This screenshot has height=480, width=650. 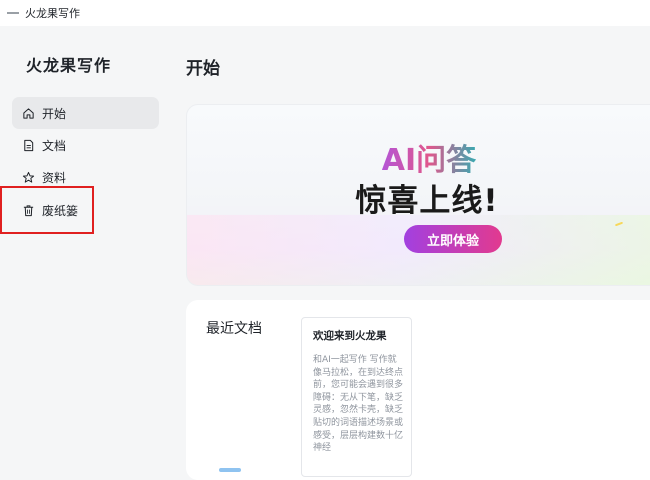 I want to click on banner-heading: AI问答, so click(x=429, y=160).